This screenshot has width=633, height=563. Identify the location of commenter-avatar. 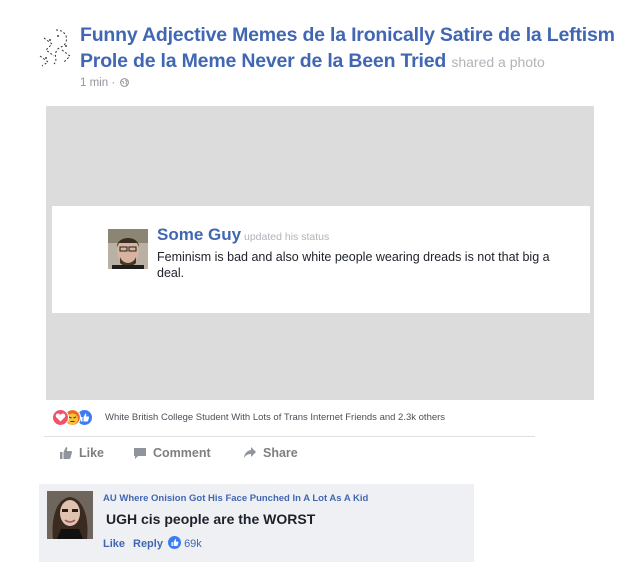
(70, 515).